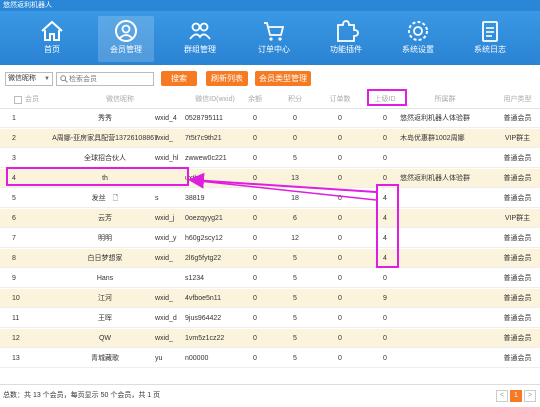  I want to click on next-page-button: >, so click(530, 396).